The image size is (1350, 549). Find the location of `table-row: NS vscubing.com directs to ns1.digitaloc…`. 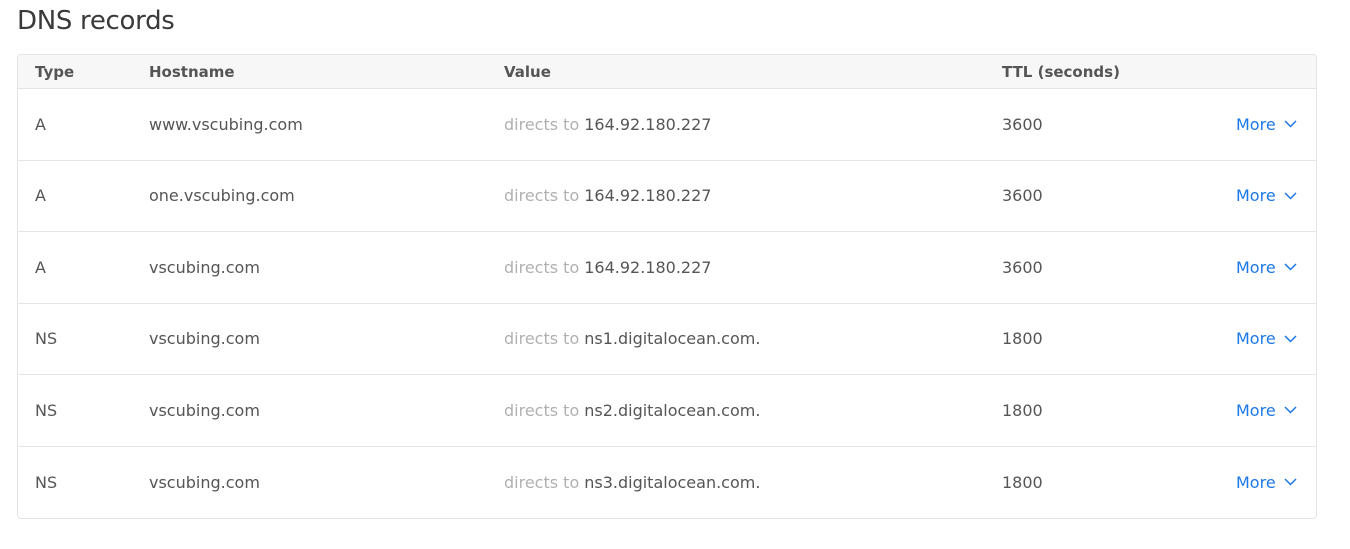

table-row: NS vscubing.com directs to ns1.digitaloc… is located at coordinates (667, 339).